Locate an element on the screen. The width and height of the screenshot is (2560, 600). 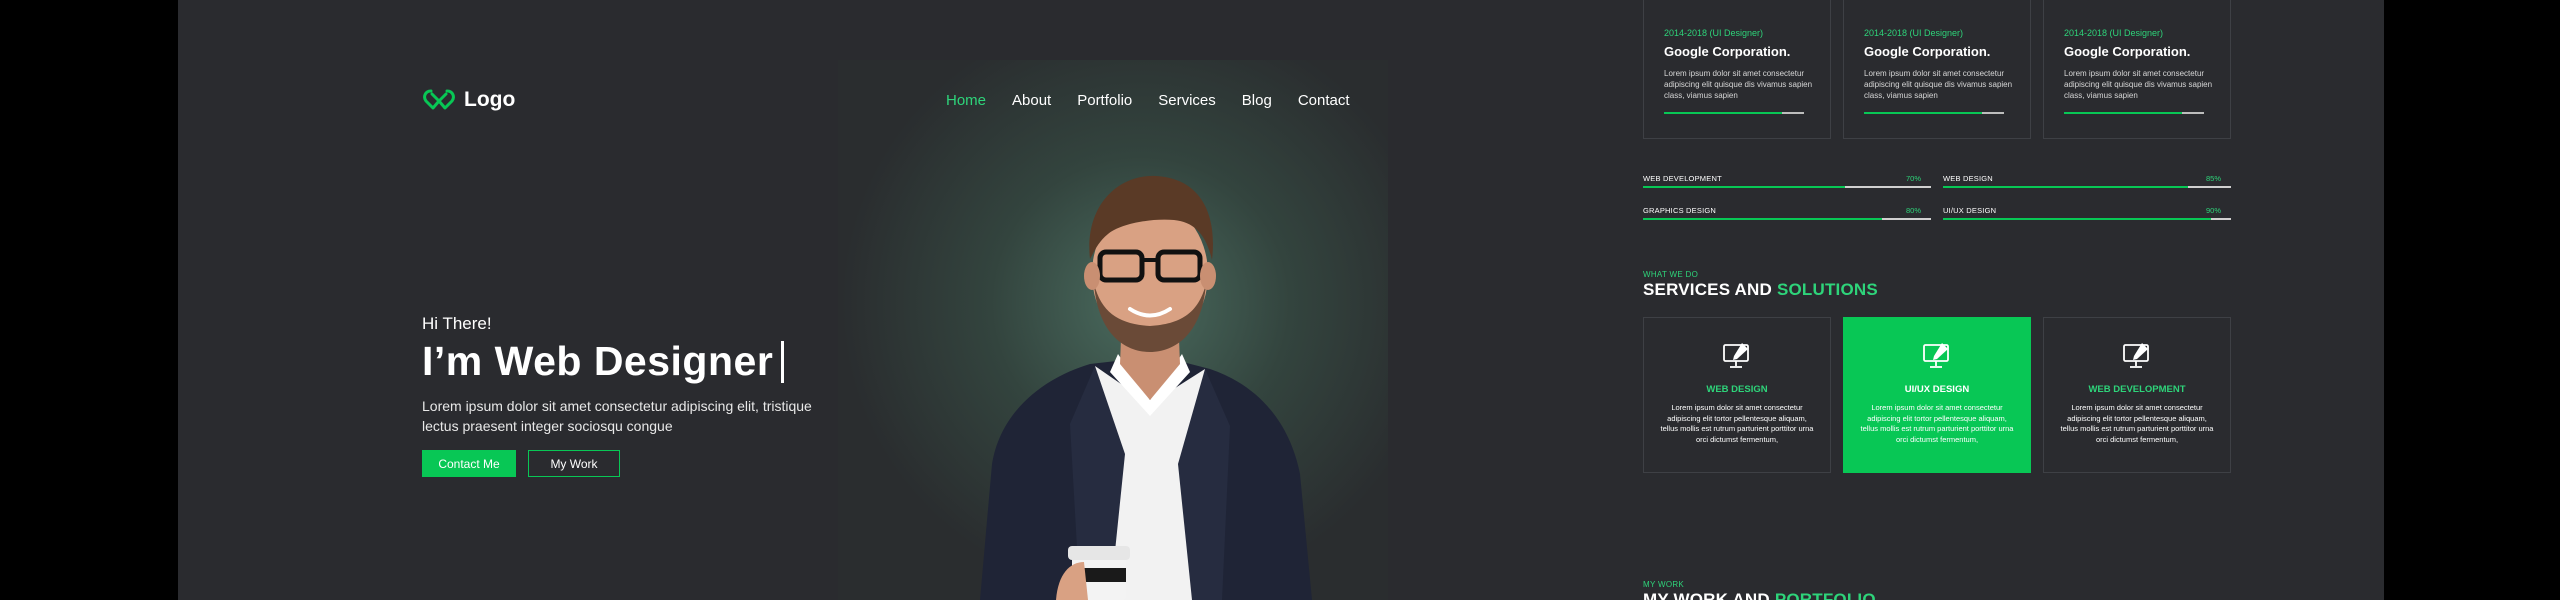
nav-about: About is located at coordinates (1031, 100).